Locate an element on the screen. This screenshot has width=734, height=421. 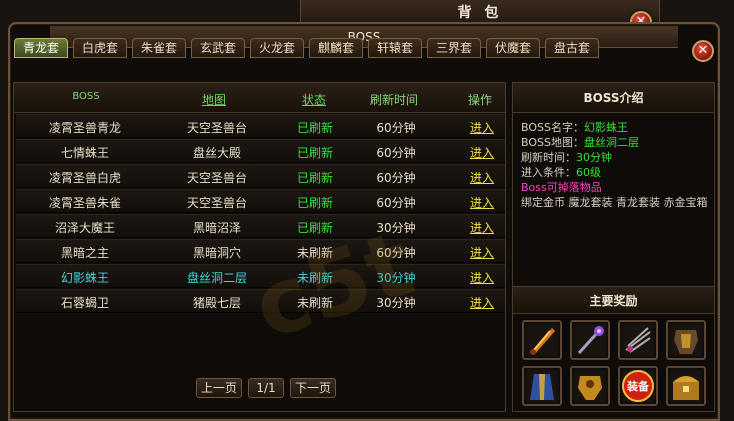
refresh-time-value: 30分钟 is located at coordinates (594, 157).